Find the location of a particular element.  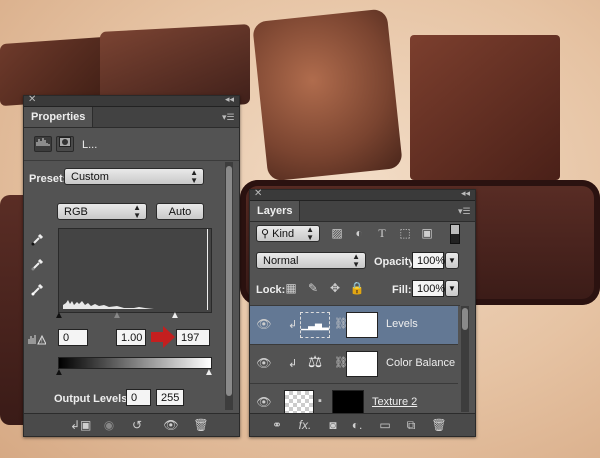

properties-scrollbar is located at coordinates (229, 286).